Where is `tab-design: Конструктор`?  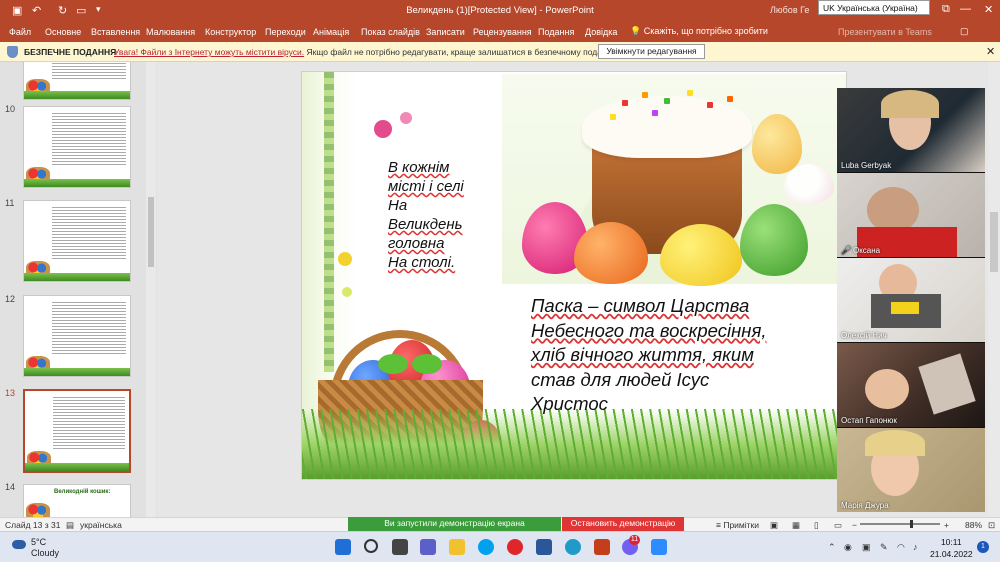
tab-design: Конструктор is located at coordinates (230, 32).